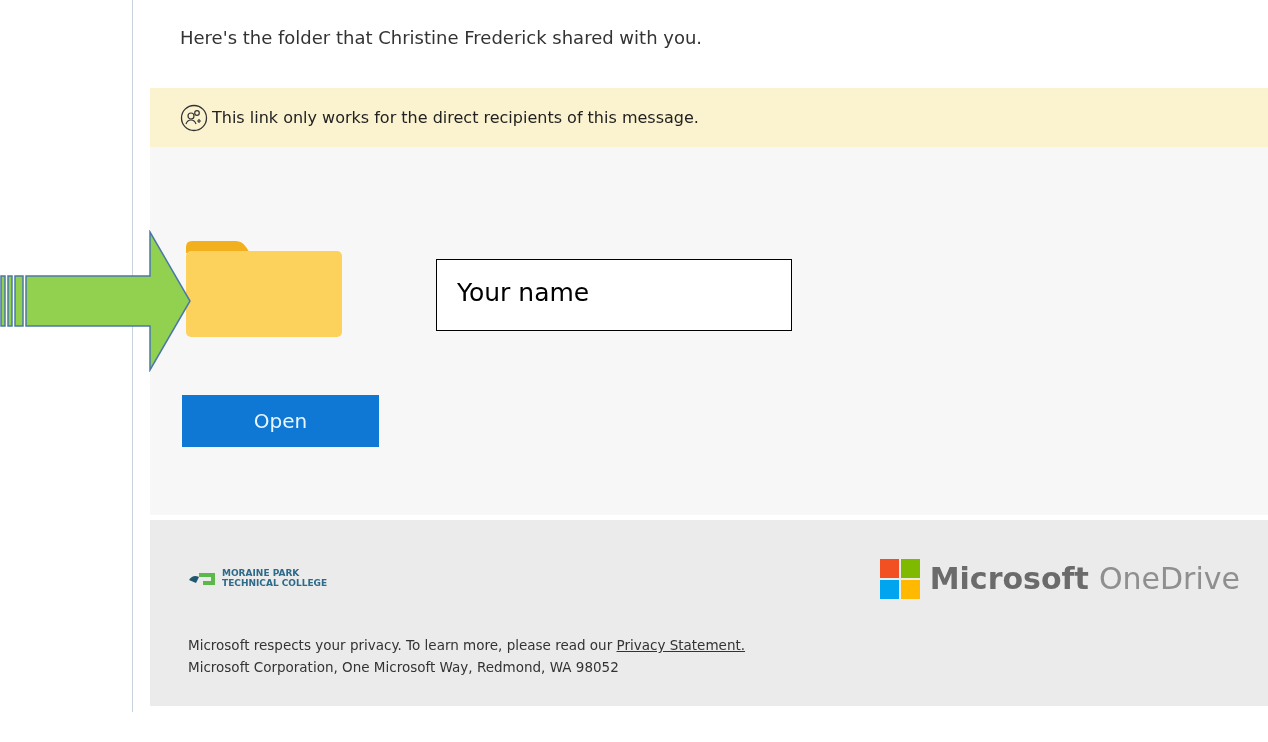  What do you see at coordinates (1169, 579) in the screenshot?
I see `product-name: OneDrive` at bounding box center [1169, 579].